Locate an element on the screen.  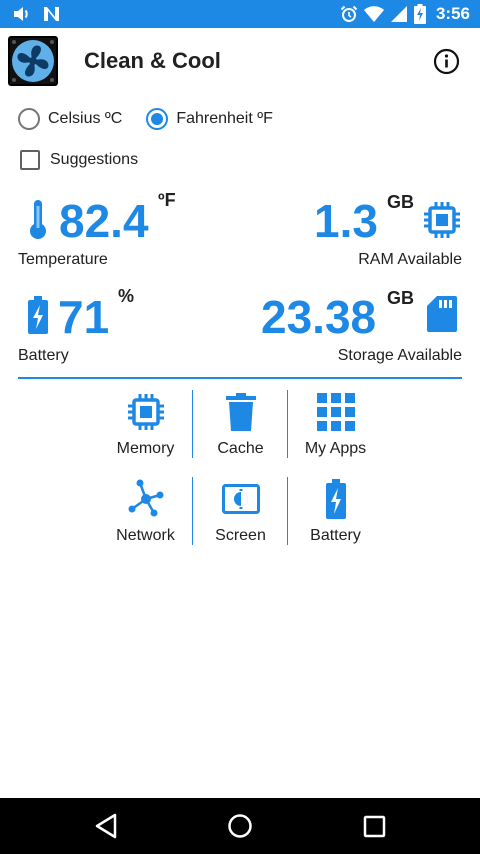
celsius-radio: Celsius ºC is located at coordinates (70, 119).